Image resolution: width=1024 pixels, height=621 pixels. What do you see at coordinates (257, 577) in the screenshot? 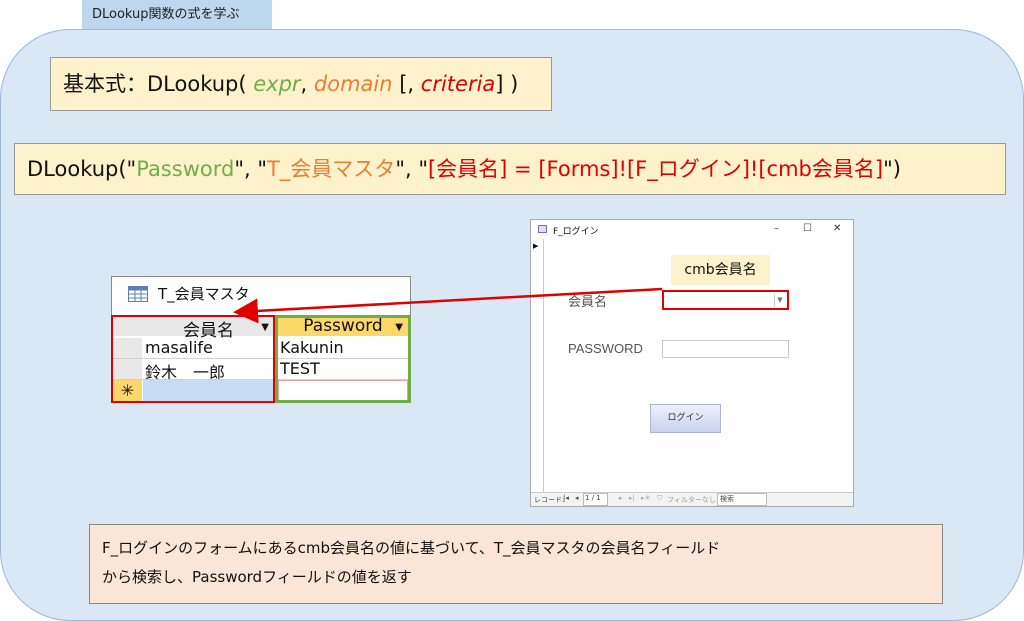
I see `description-line-2: から検索し、Passwordフィールドの値を返す` at bounding box center [257, 577].